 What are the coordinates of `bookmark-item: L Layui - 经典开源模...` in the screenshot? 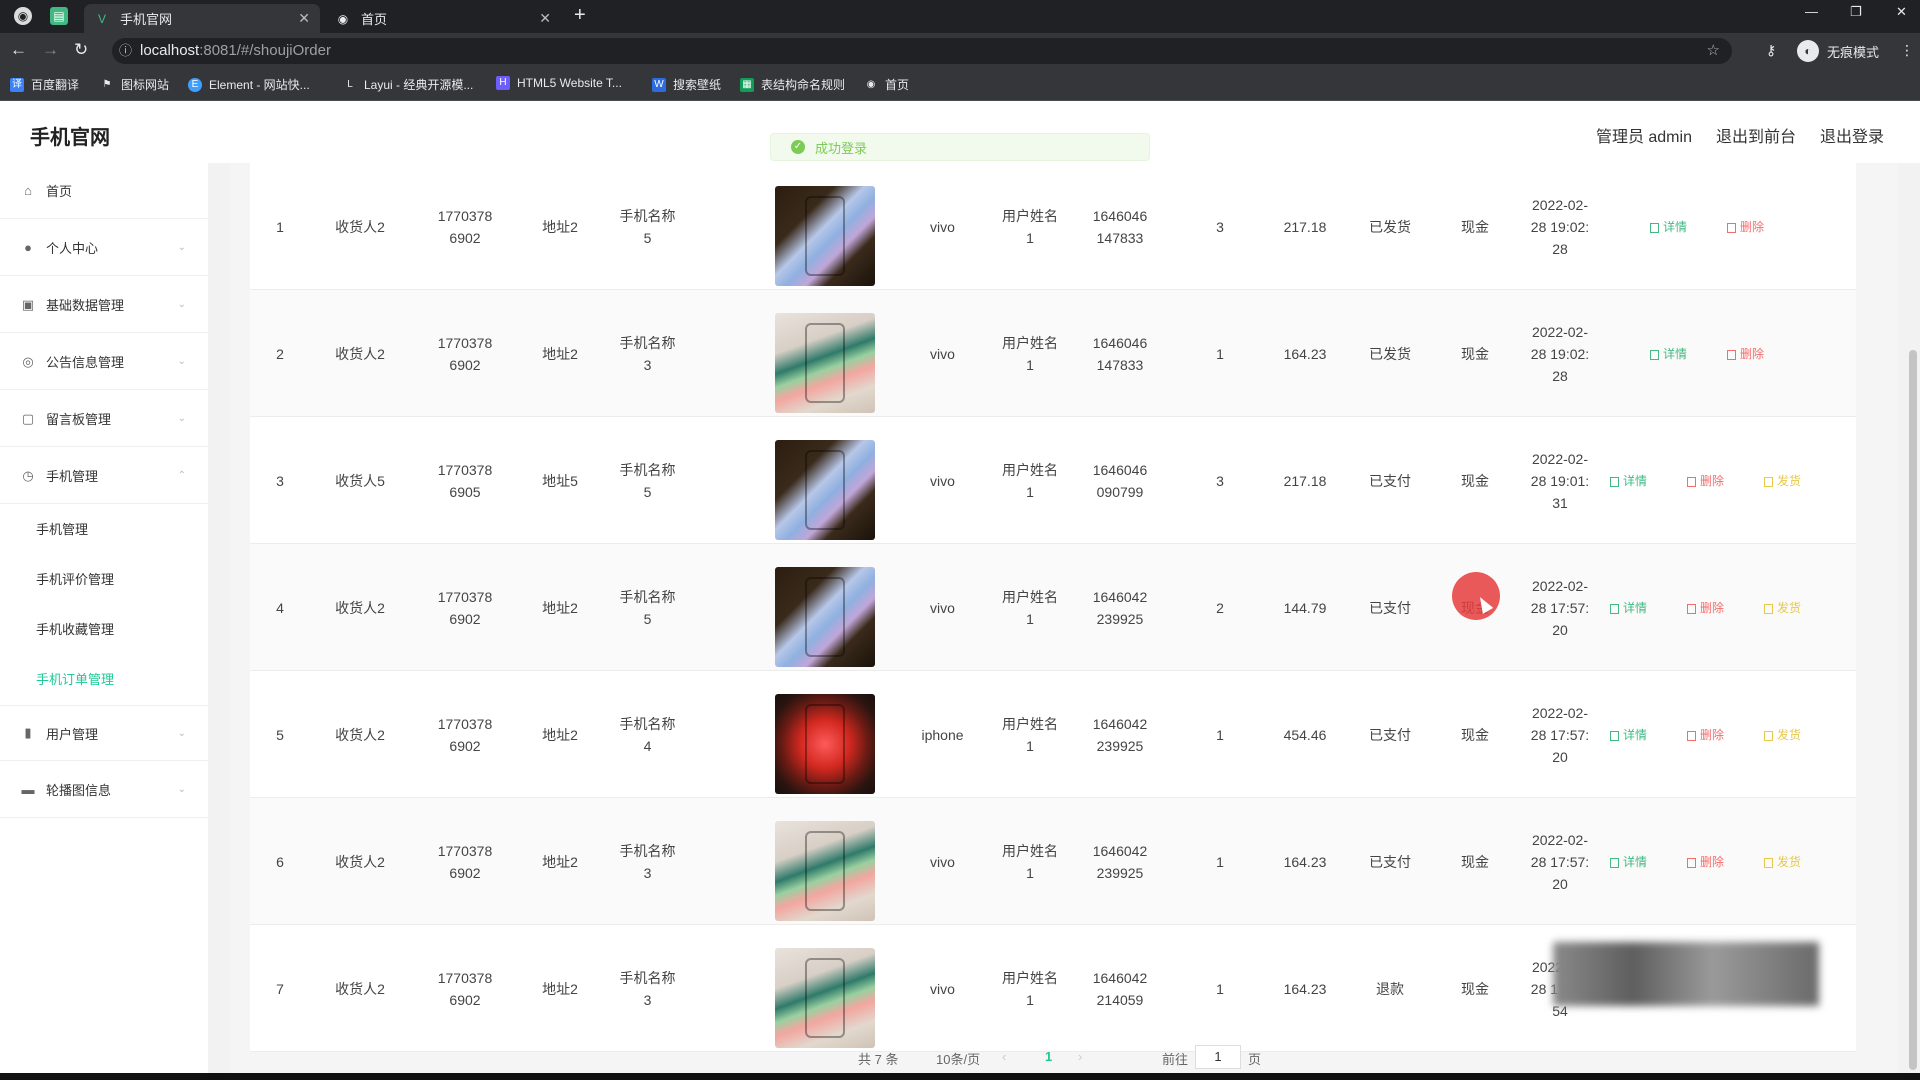 It's located at (408, 84).